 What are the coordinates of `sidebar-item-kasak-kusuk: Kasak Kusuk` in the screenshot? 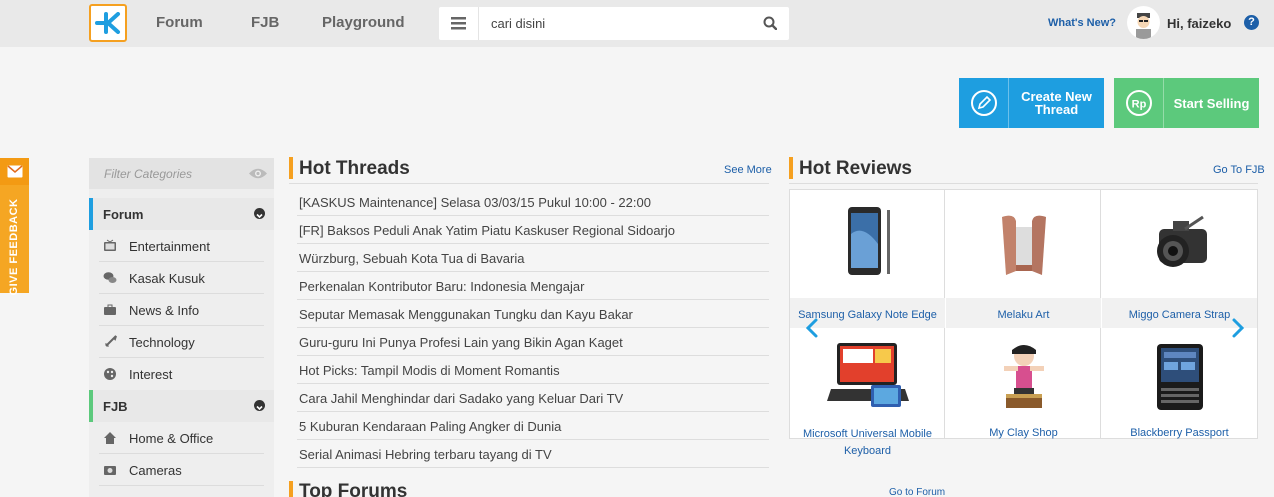 It's located at (181, 278).